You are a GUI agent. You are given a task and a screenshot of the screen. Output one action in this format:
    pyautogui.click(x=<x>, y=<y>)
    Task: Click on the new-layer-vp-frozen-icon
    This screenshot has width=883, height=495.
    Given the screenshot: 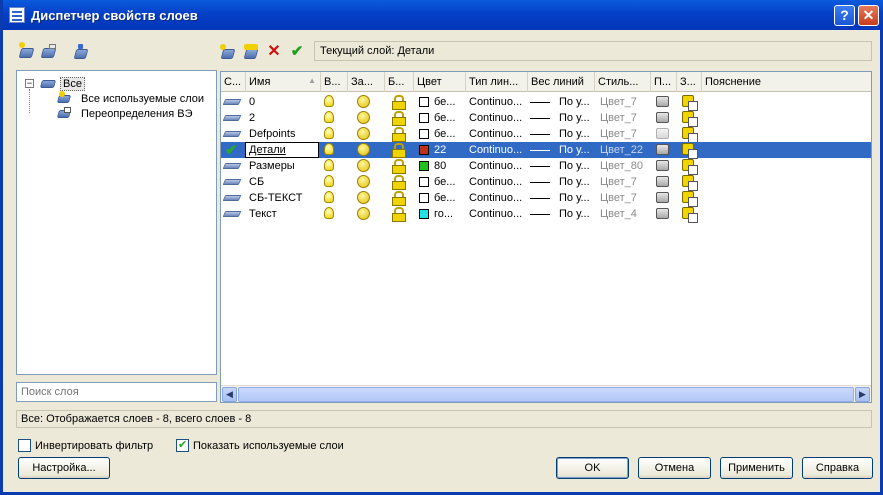 What is the action you would take?
    pyautogui.click(x=251, y=52)
    